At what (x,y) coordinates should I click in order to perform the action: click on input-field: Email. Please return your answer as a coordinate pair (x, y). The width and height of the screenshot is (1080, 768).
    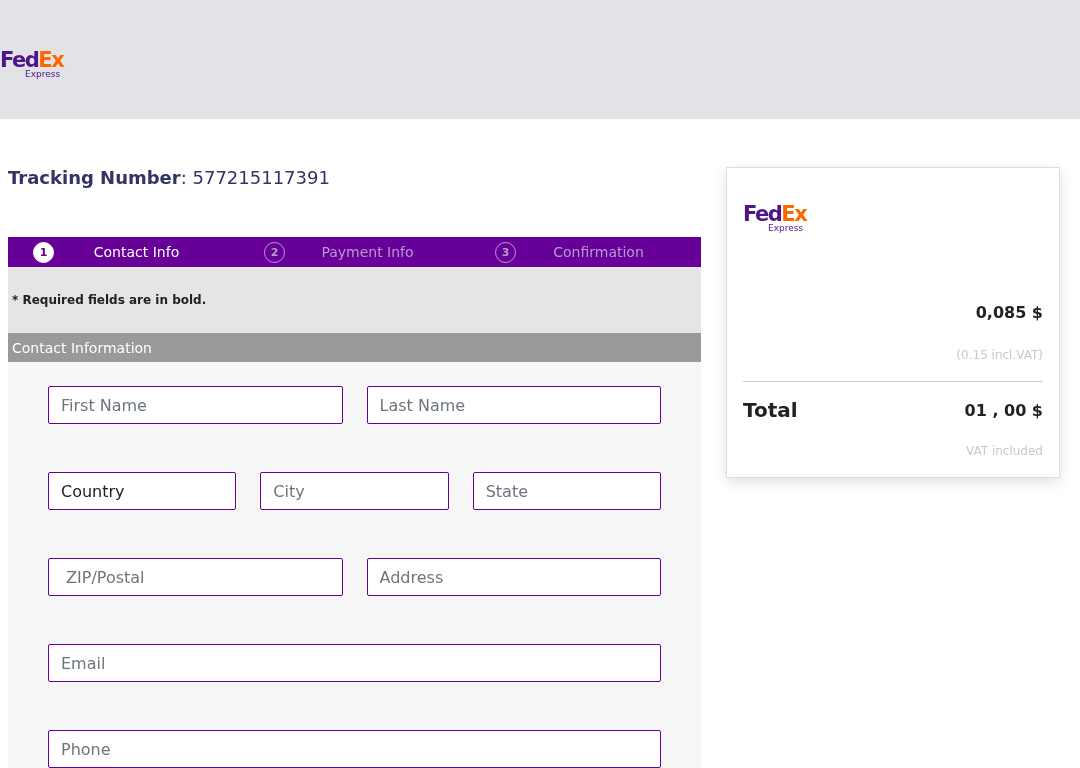
    Looking at the image, I should click on (354, 663).